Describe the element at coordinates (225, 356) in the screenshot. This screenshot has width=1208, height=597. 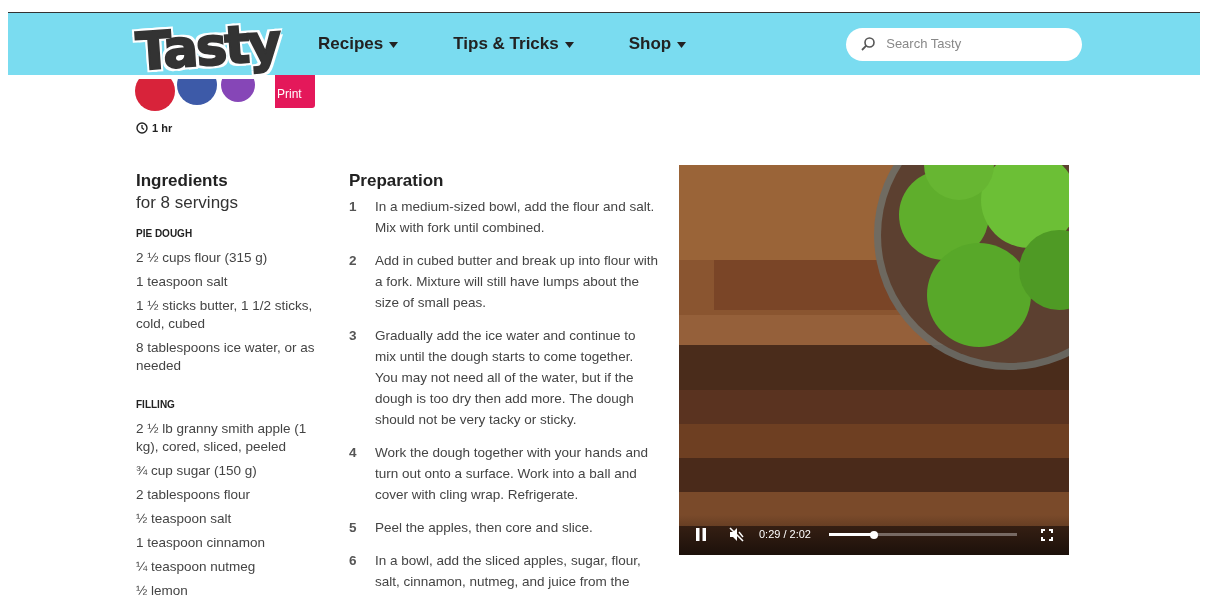
I see `ingredient-item: 8 tablespoons ice water, or as needed` at that location.